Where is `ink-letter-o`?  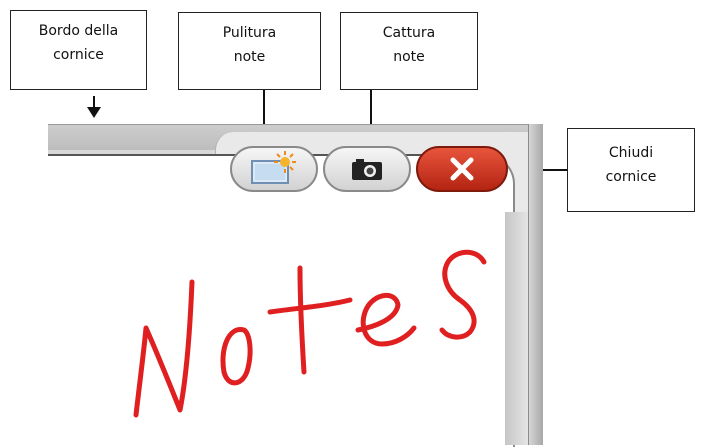 ink-letter-o is located at coordinates (236, 356).